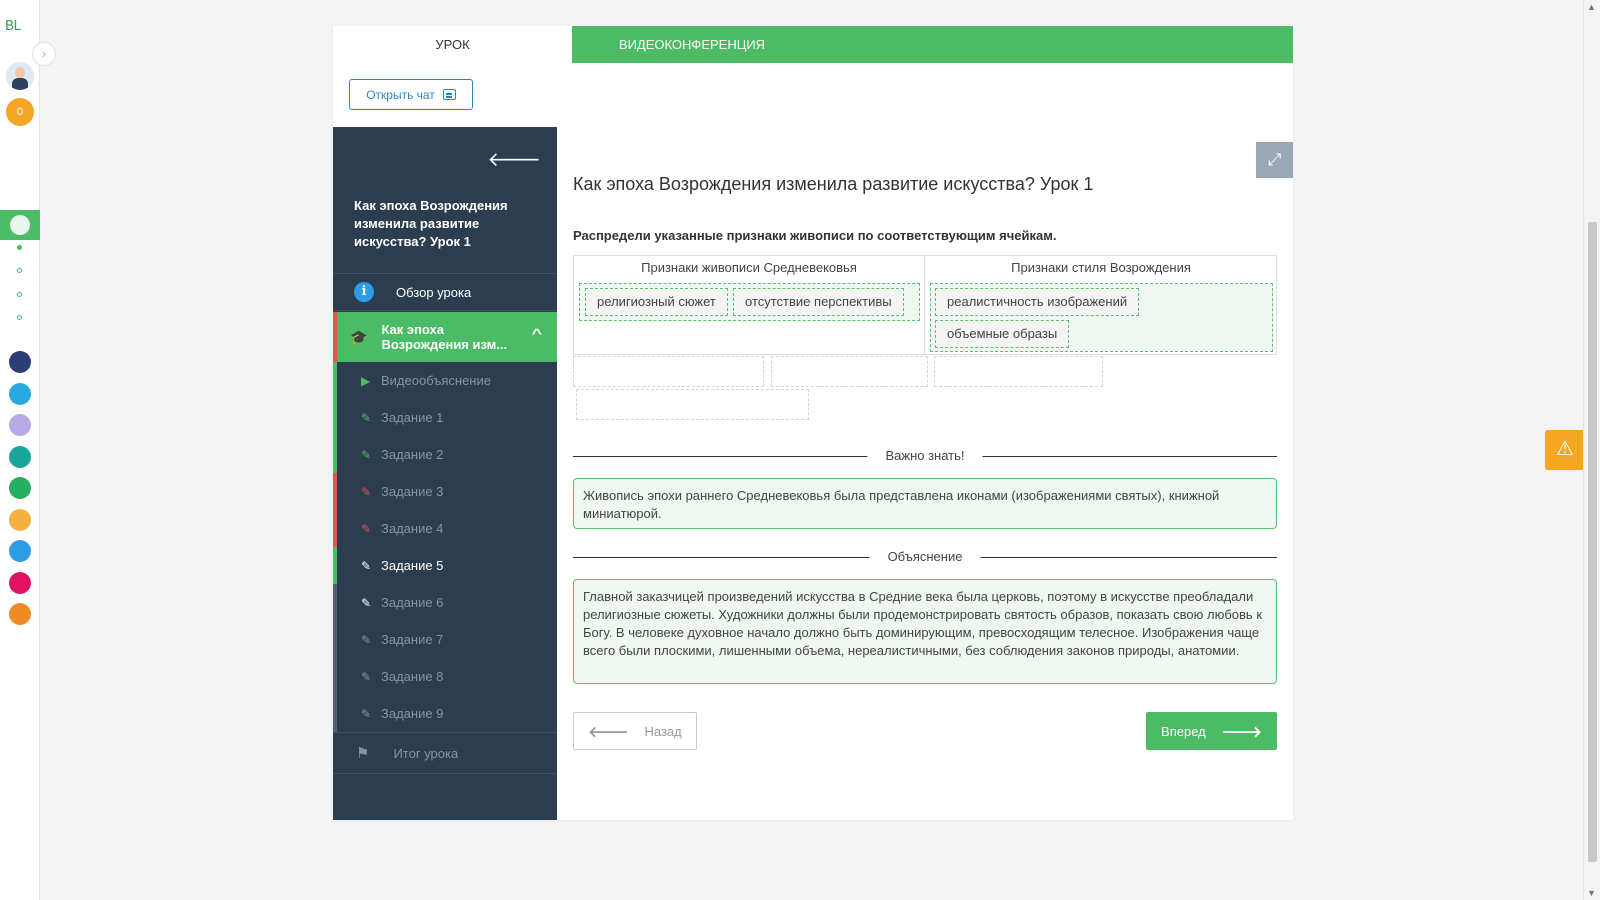 The width and height of the screenshot is (1600, 900). What do you see at coordinates (1211, 731) in the screenshot?
I see `forward-button: Вперед 🡒` at bounding box center [1211, 731].